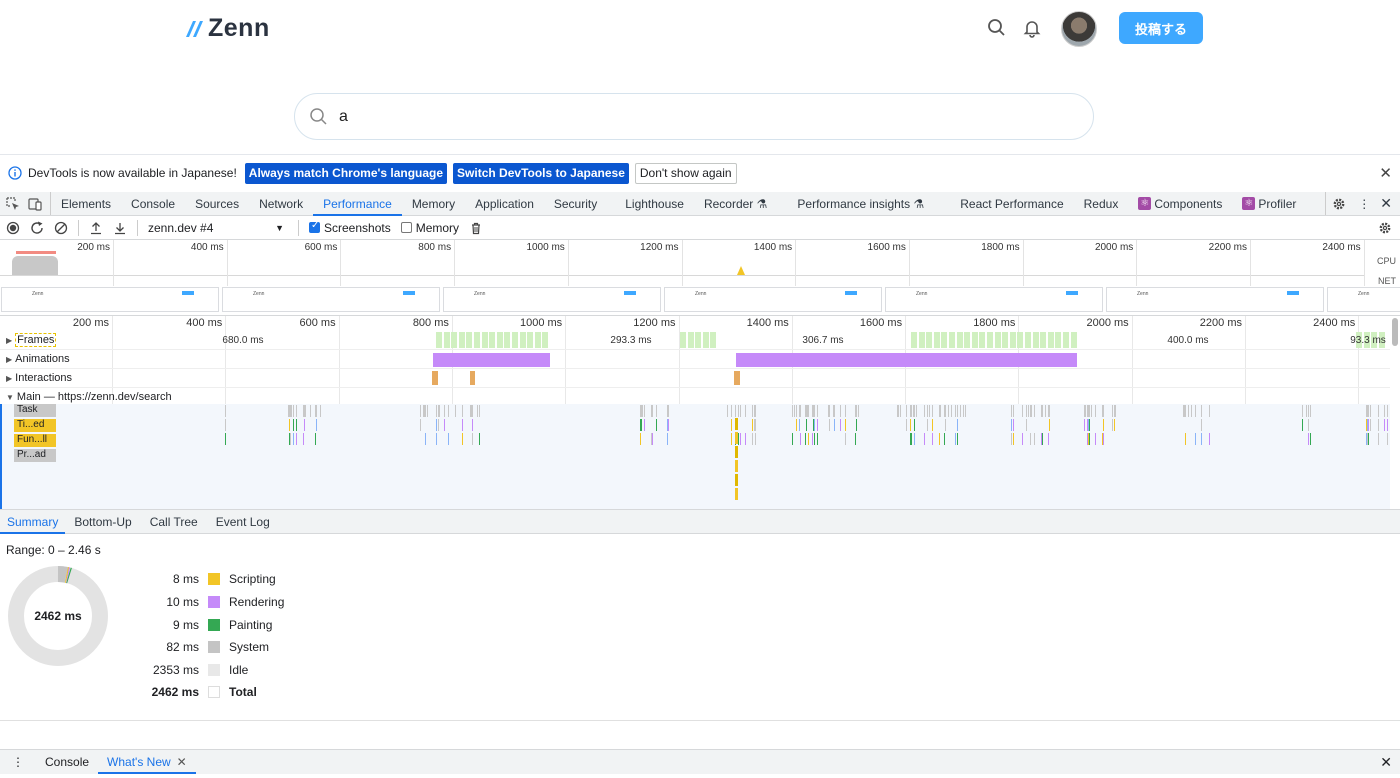  I want to click on drawer-menu-icon: ⋮, so click(18, 762).